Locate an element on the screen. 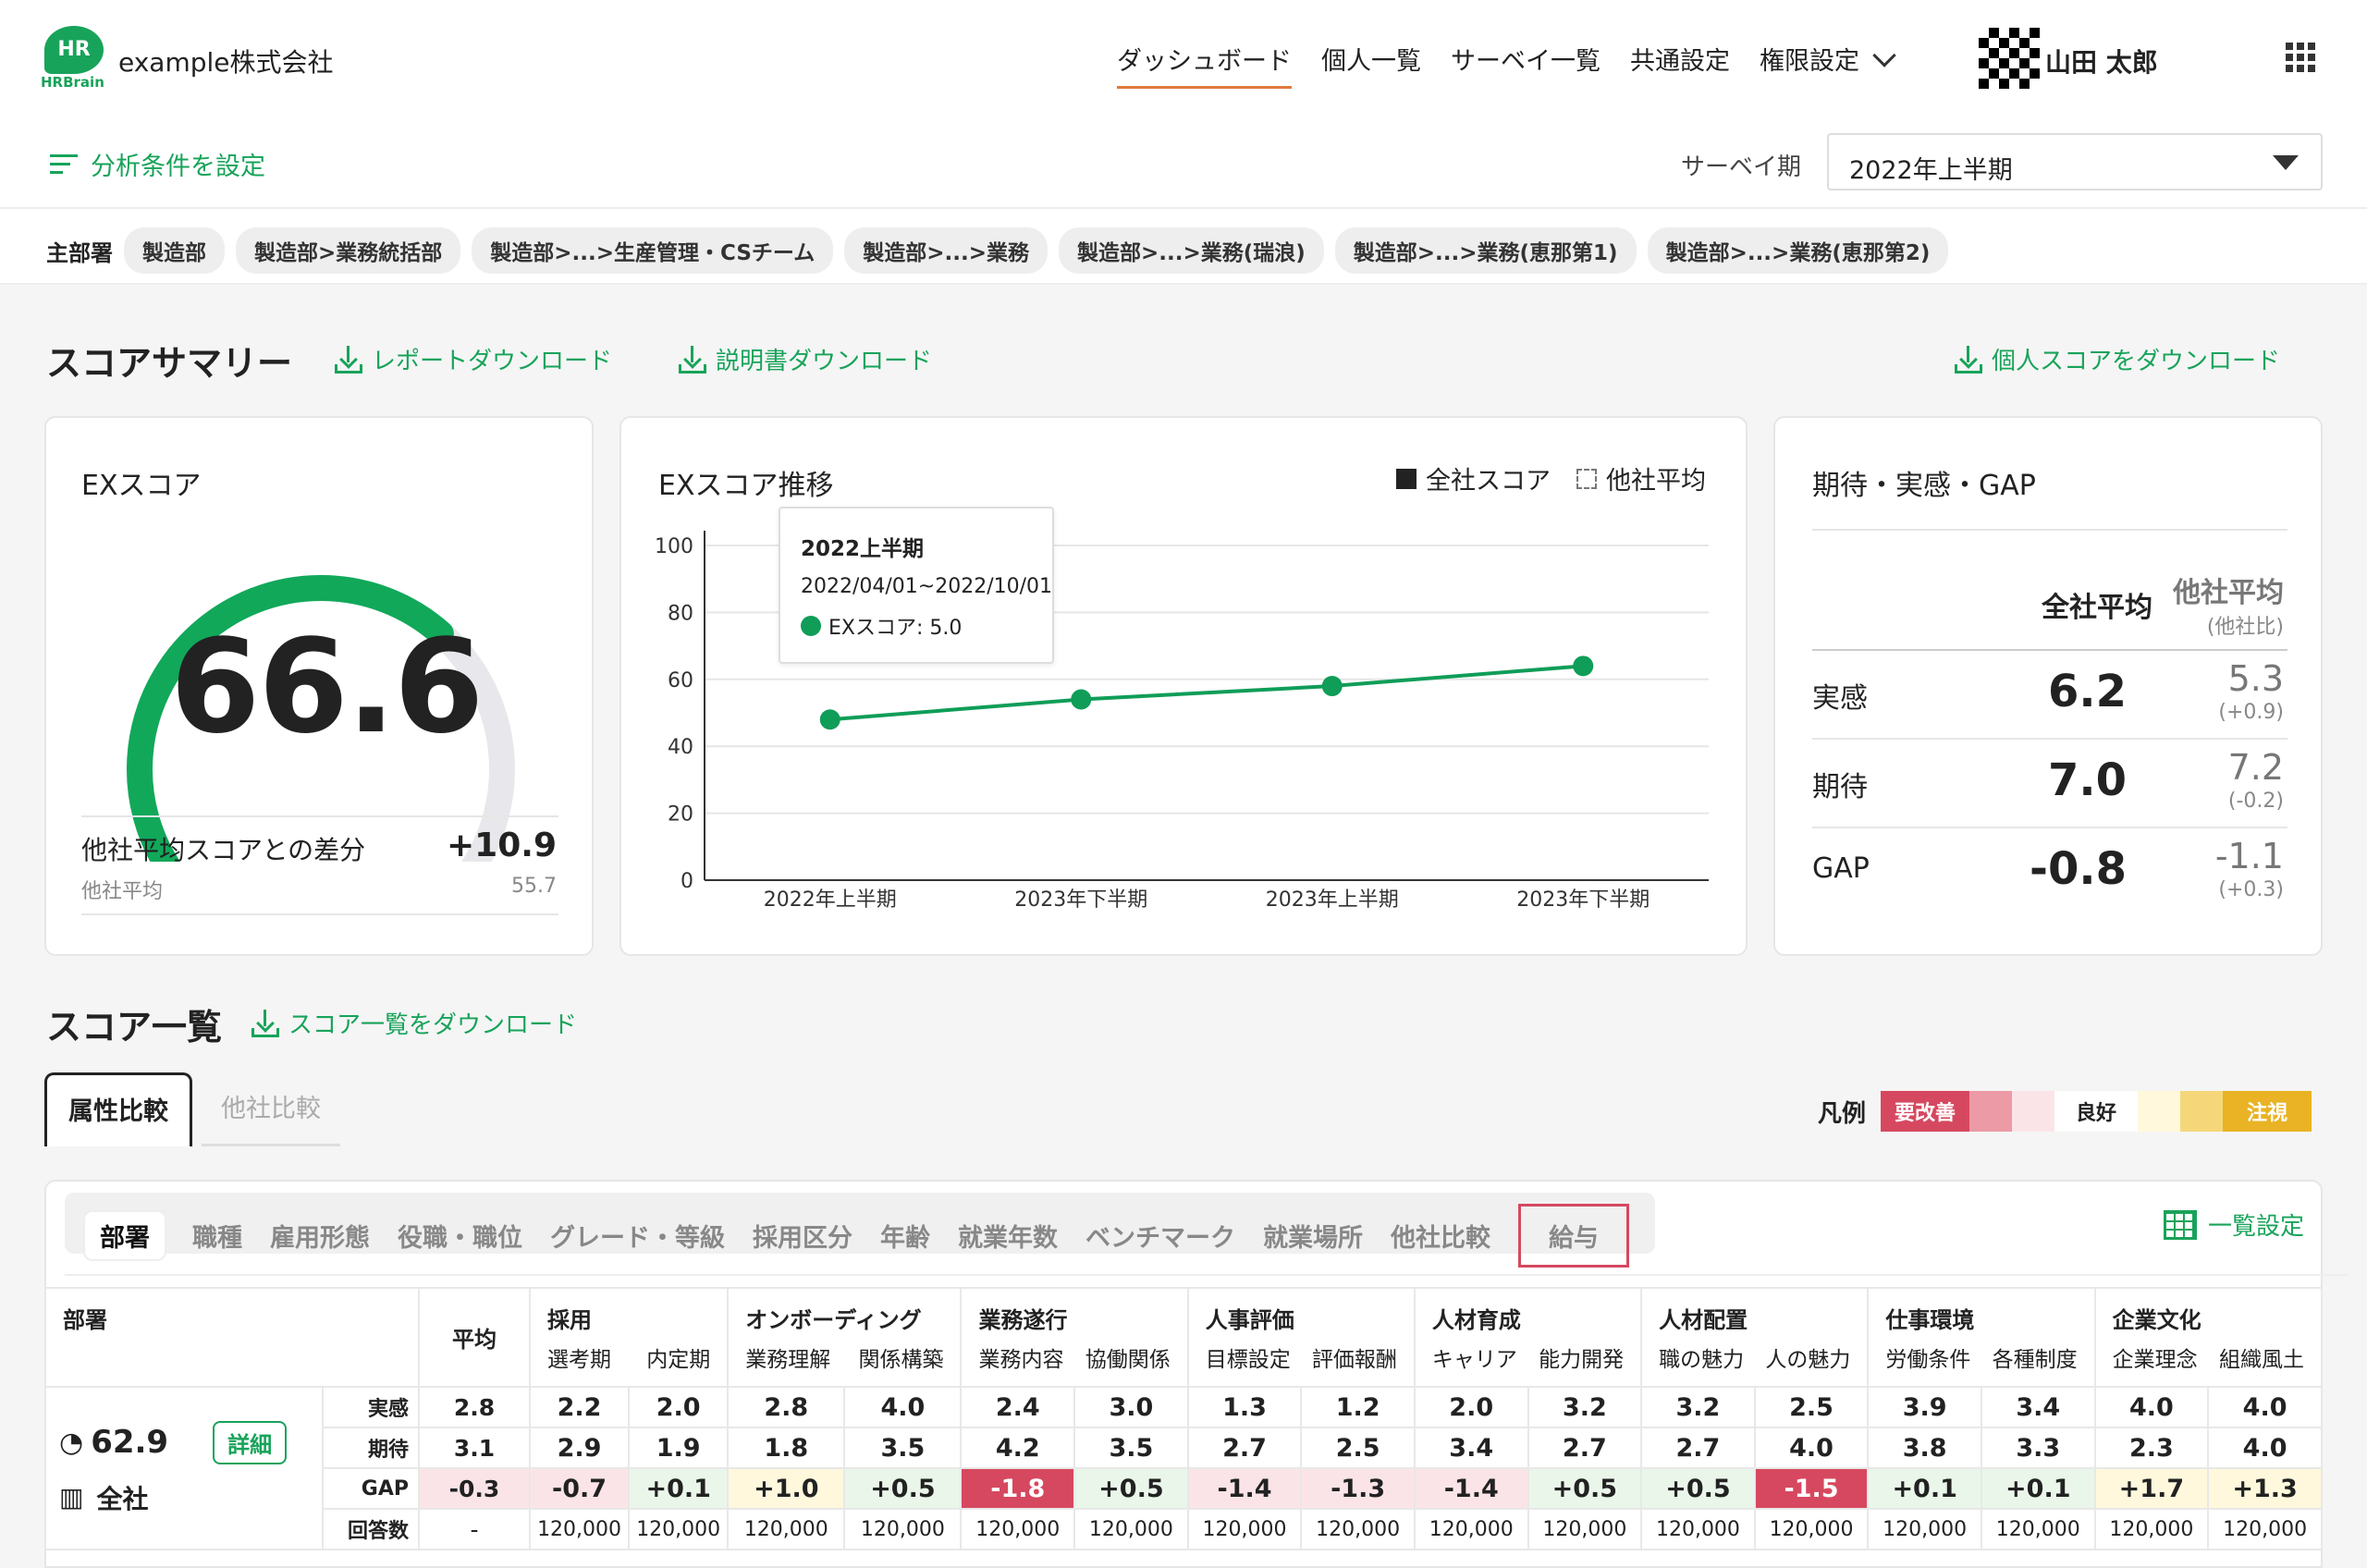 The image size is (2367, 1568). group-subs: 業務理解 関係構築 is located at coordinates (844, 1357).